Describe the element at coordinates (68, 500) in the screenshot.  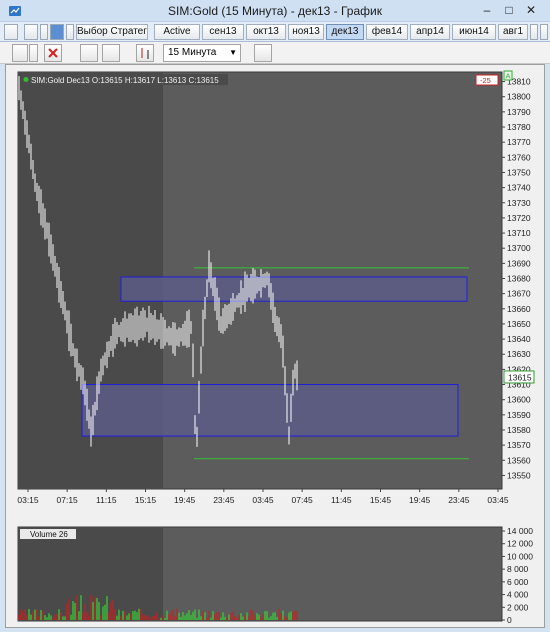
I see `time-axis-tick: 07:15` at that location.